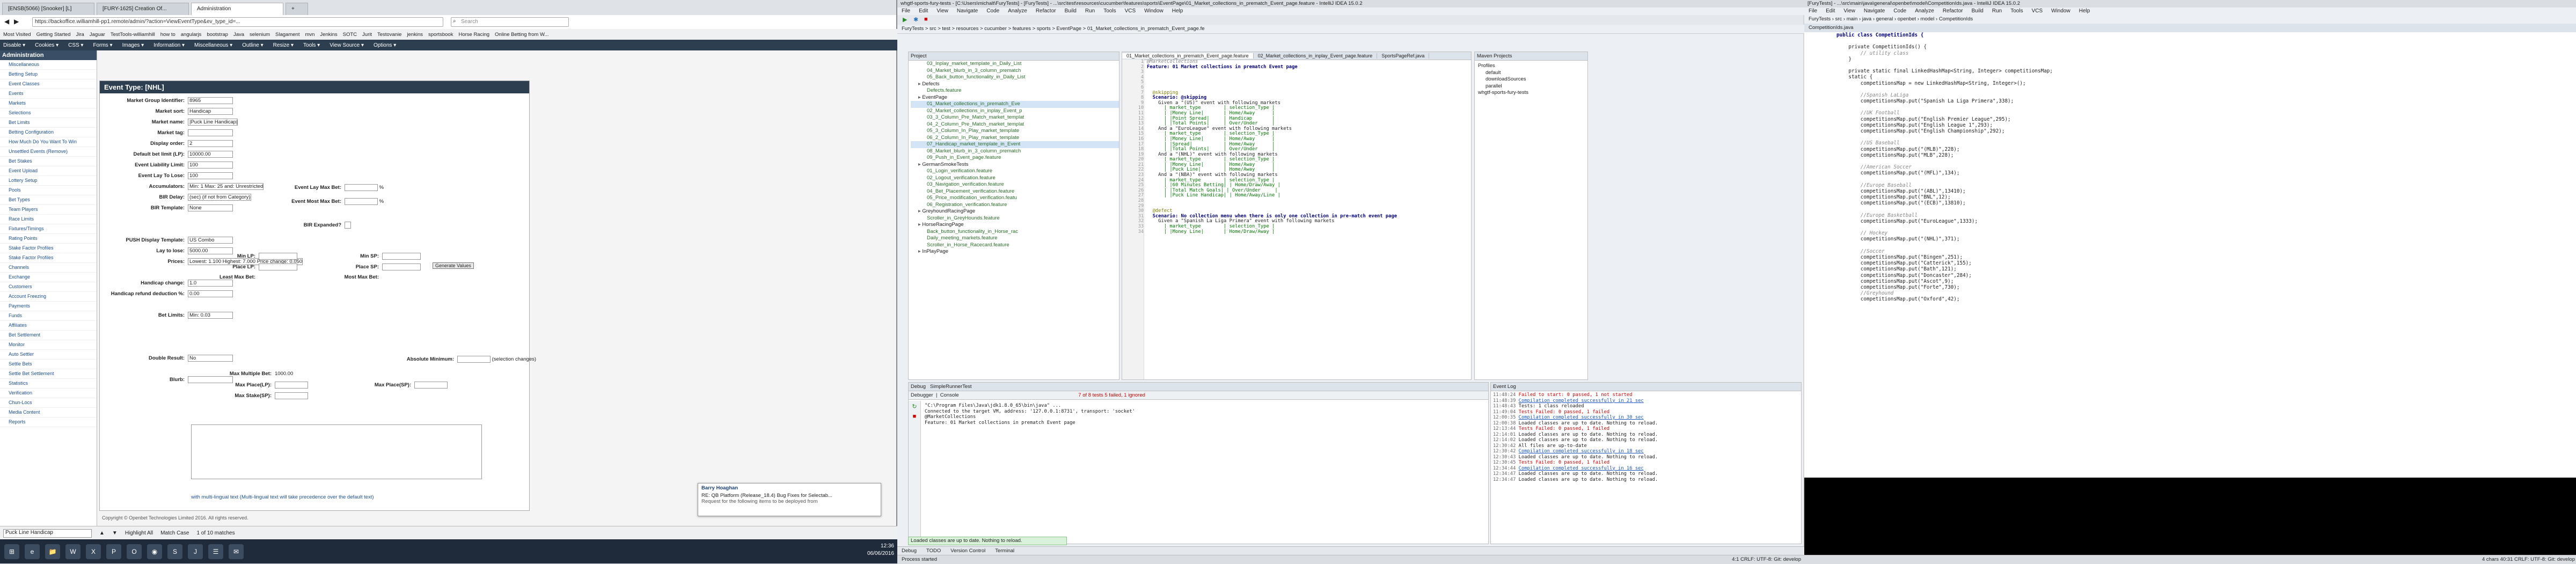 The height and width of the screenshot is (564, 2576). What do you see at coordinates (1015, 144) in the screenshot?
I see `tree-file: 07_Handicap_market_template_in_Event` at bounding box center [1015, 144].